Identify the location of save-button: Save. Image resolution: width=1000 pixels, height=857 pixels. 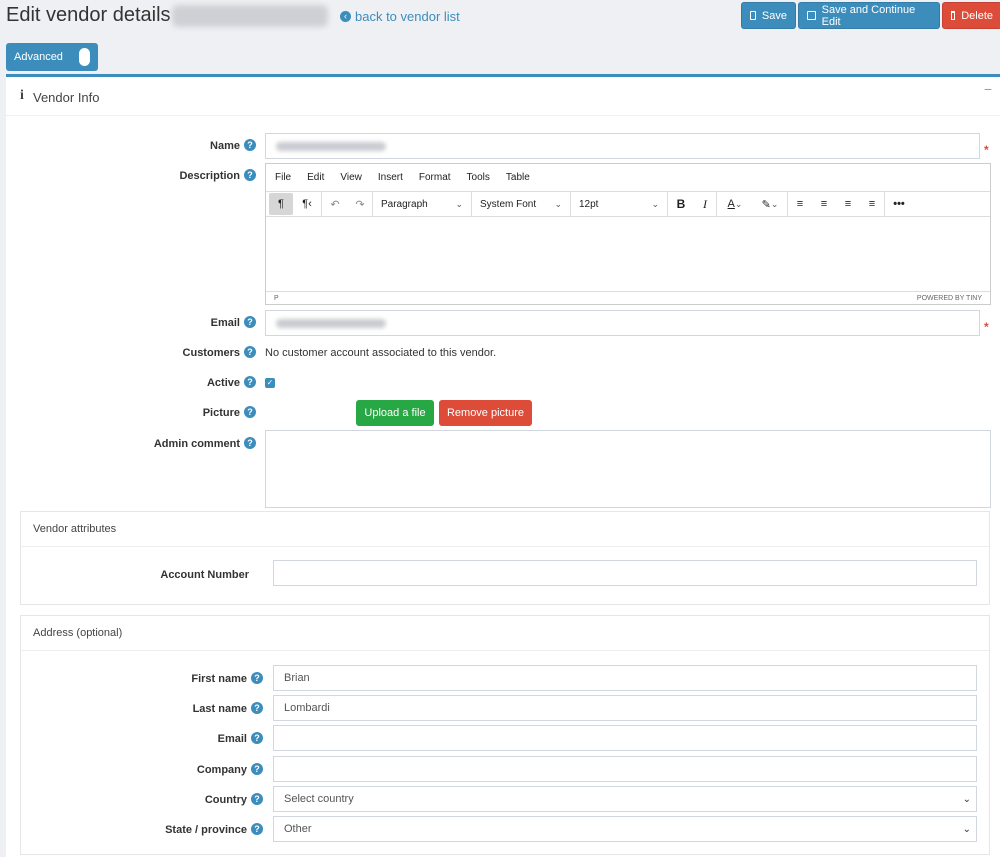
(768, 15).